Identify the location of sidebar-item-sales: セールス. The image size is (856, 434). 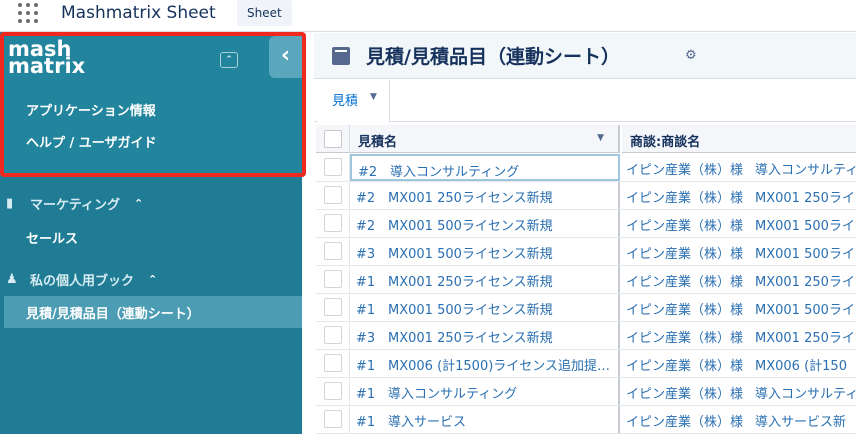
(52, 237).